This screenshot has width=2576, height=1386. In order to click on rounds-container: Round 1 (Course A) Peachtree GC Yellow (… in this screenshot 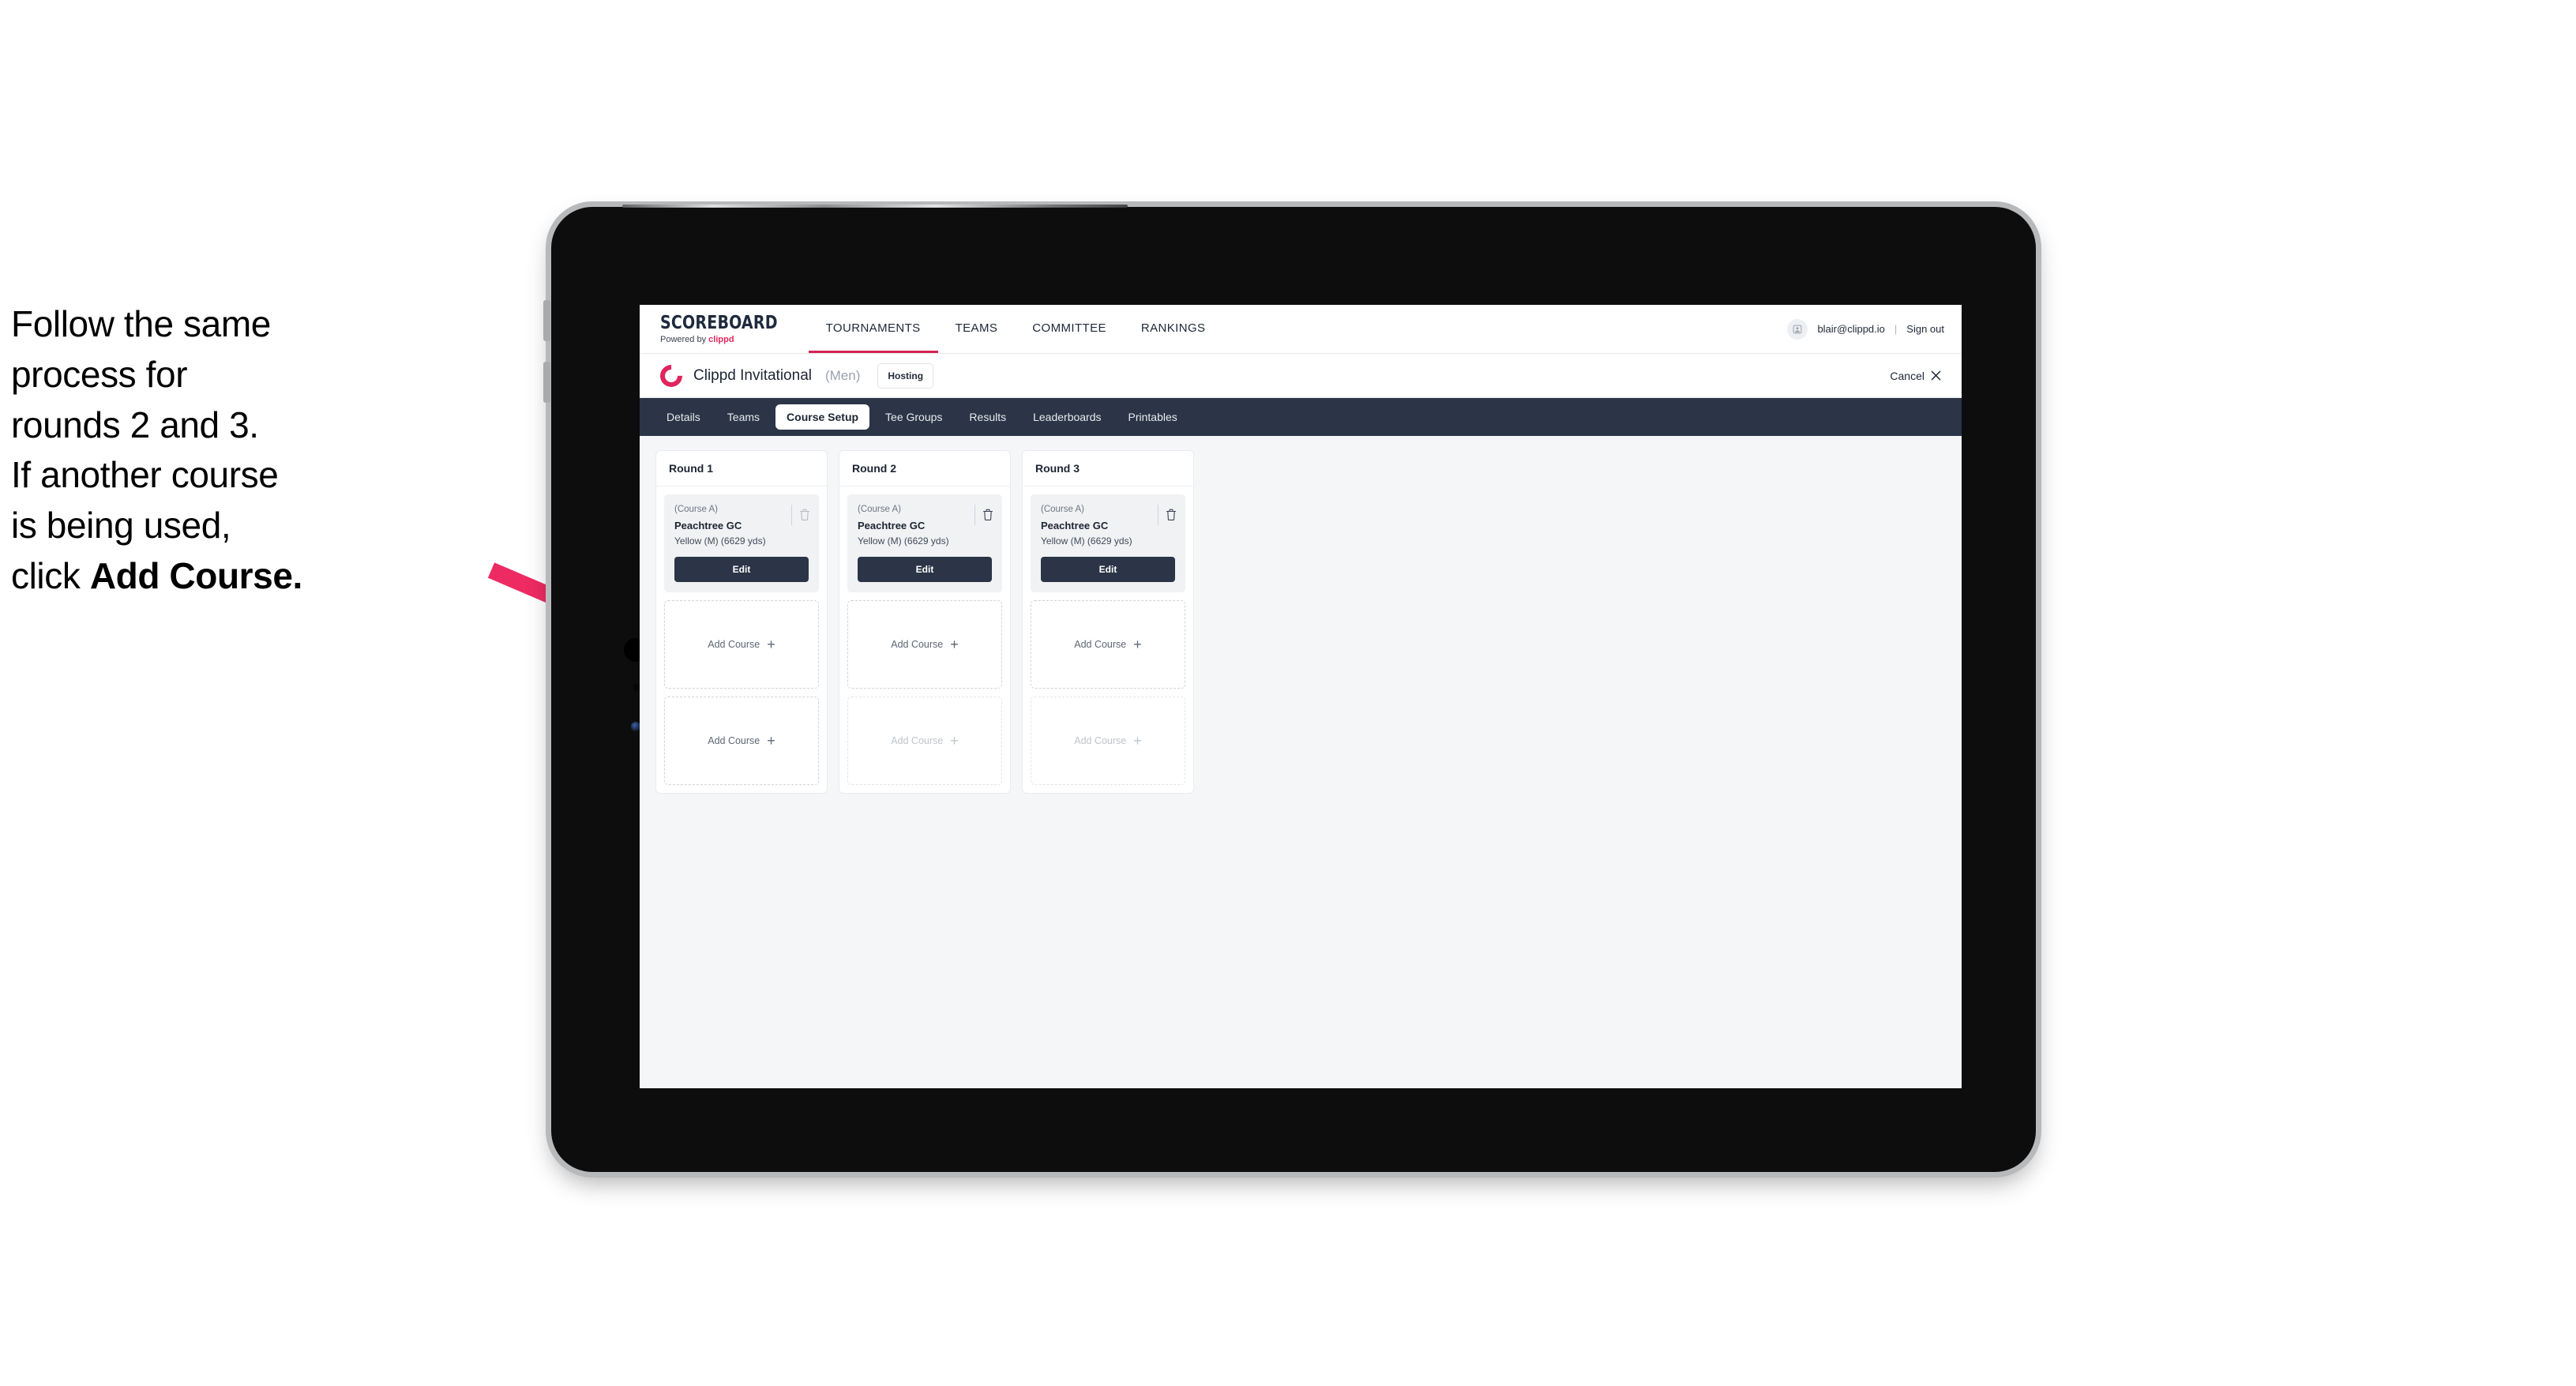, I will do `click(1301, 622)`.